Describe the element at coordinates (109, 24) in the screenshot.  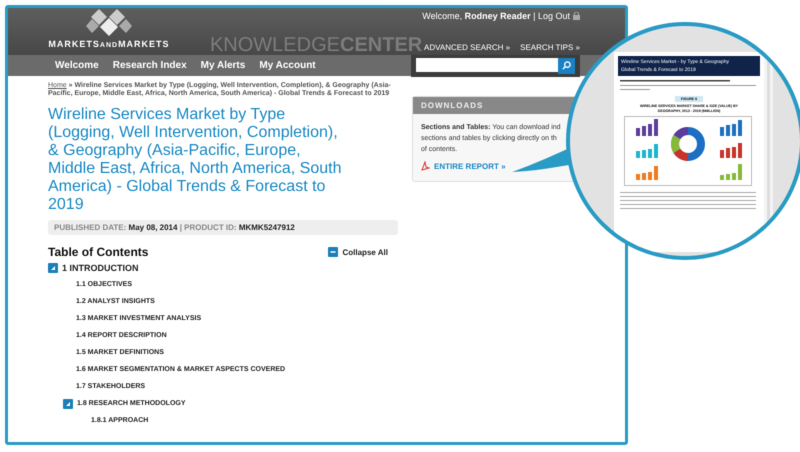
I see `logo-icon` at that location.